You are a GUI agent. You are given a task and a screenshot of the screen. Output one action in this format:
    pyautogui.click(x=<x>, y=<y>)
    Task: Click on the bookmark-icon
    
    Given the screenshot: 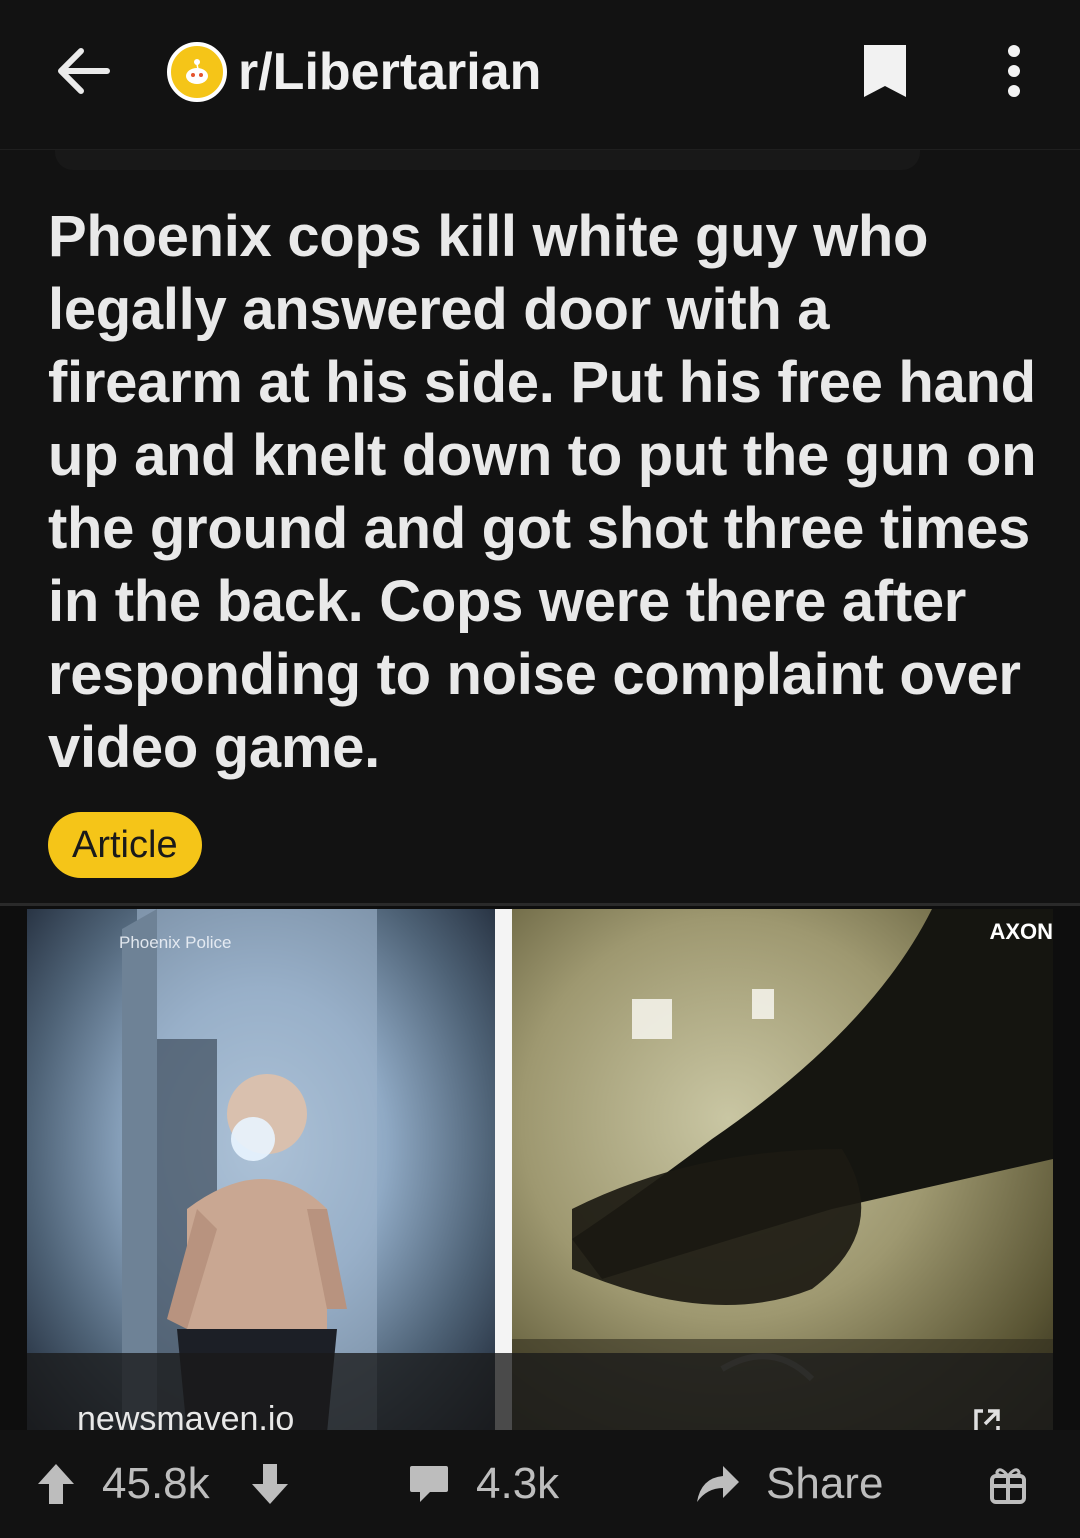 What is the action you would take?
    pyautogui.click(x=885, y=71)
    